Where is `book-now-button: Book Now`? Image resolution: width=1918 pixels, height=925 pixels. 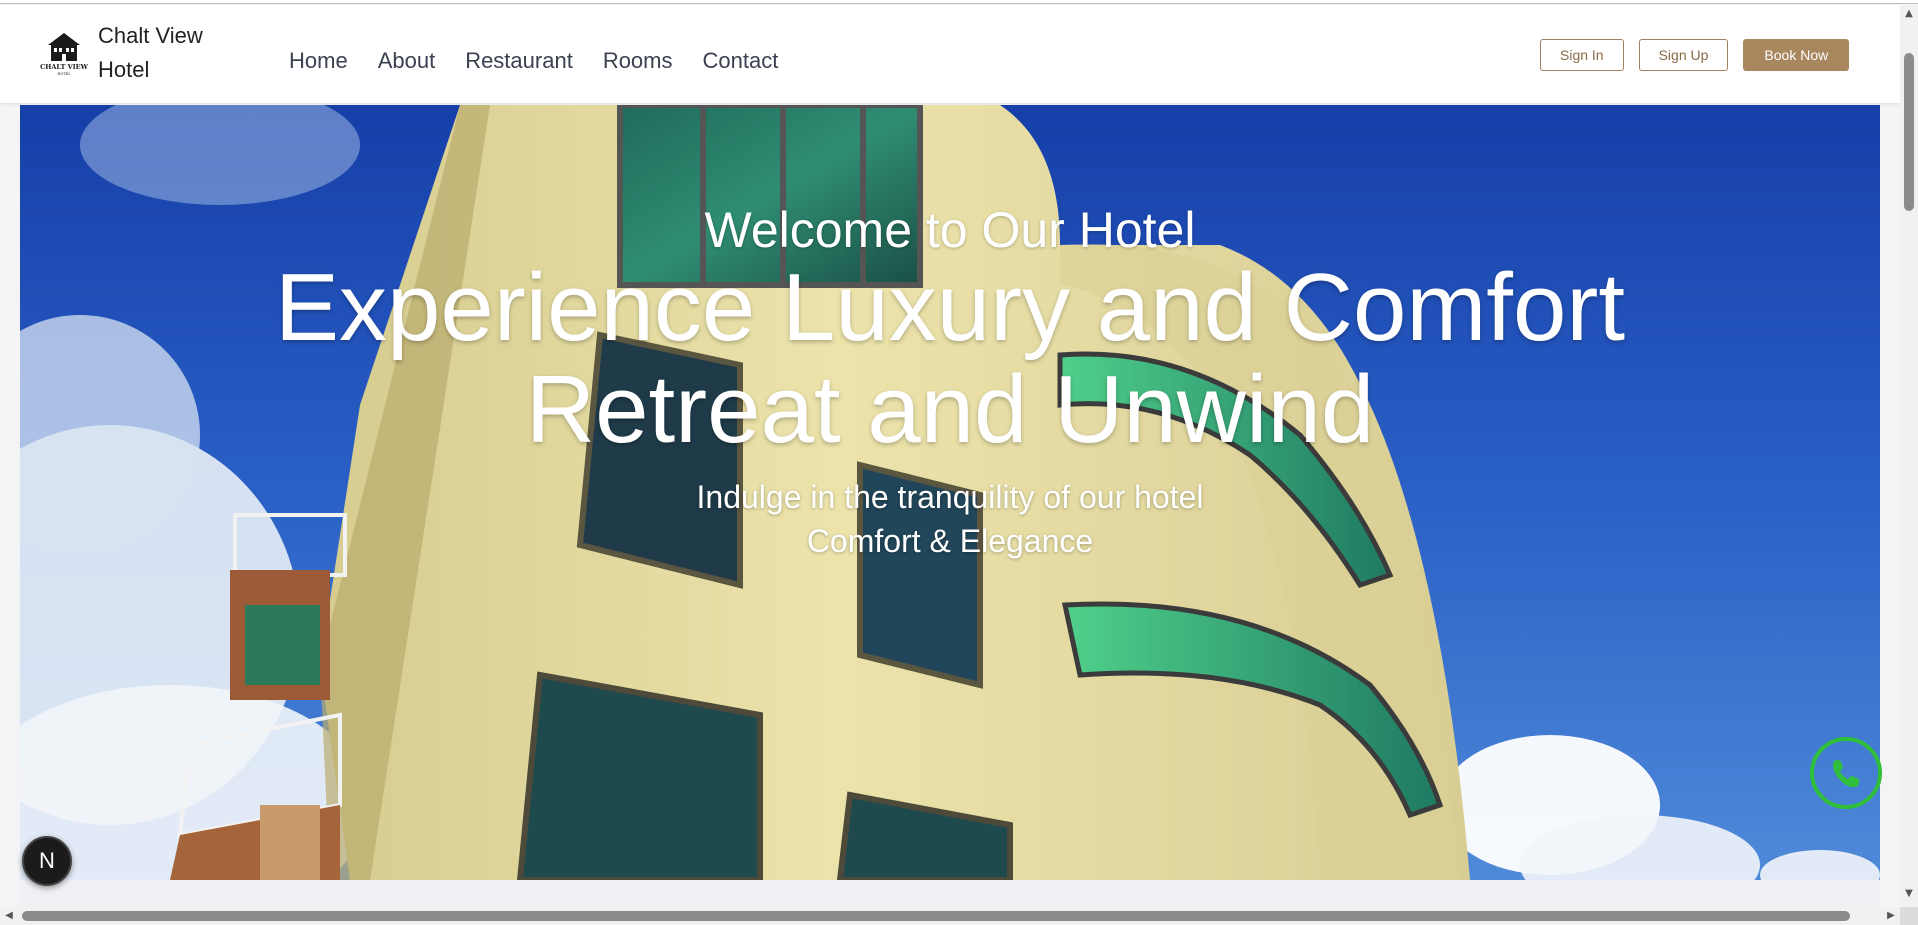
book-now-button: Book Now is located at coordinates (1796, 55).